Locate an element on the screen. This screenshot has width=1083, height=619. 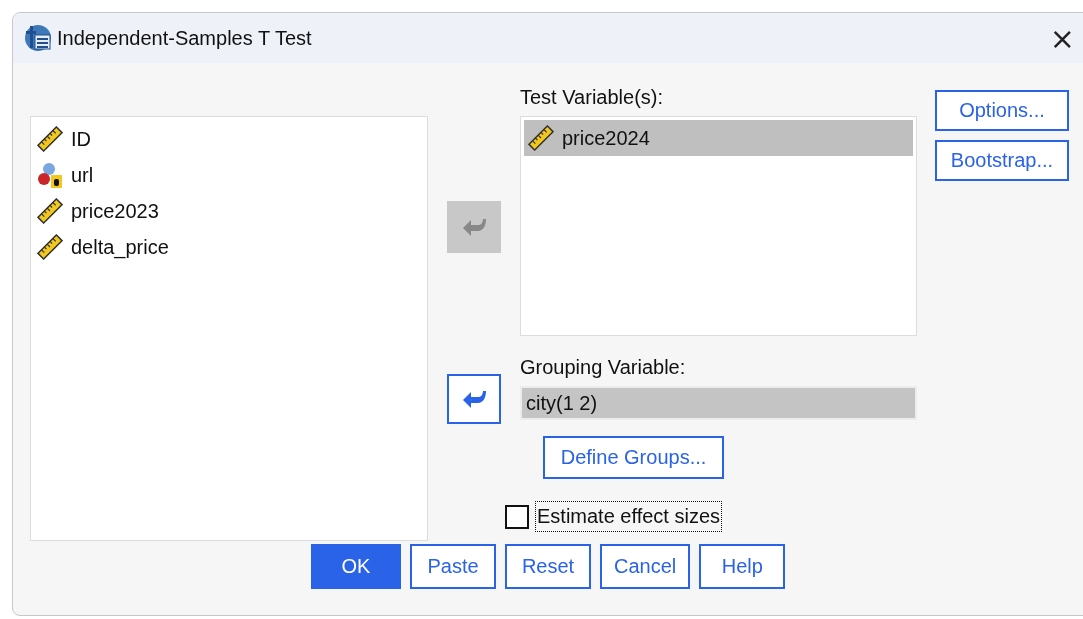
dialog-button: Cancel is located at coordinates (645, 566).